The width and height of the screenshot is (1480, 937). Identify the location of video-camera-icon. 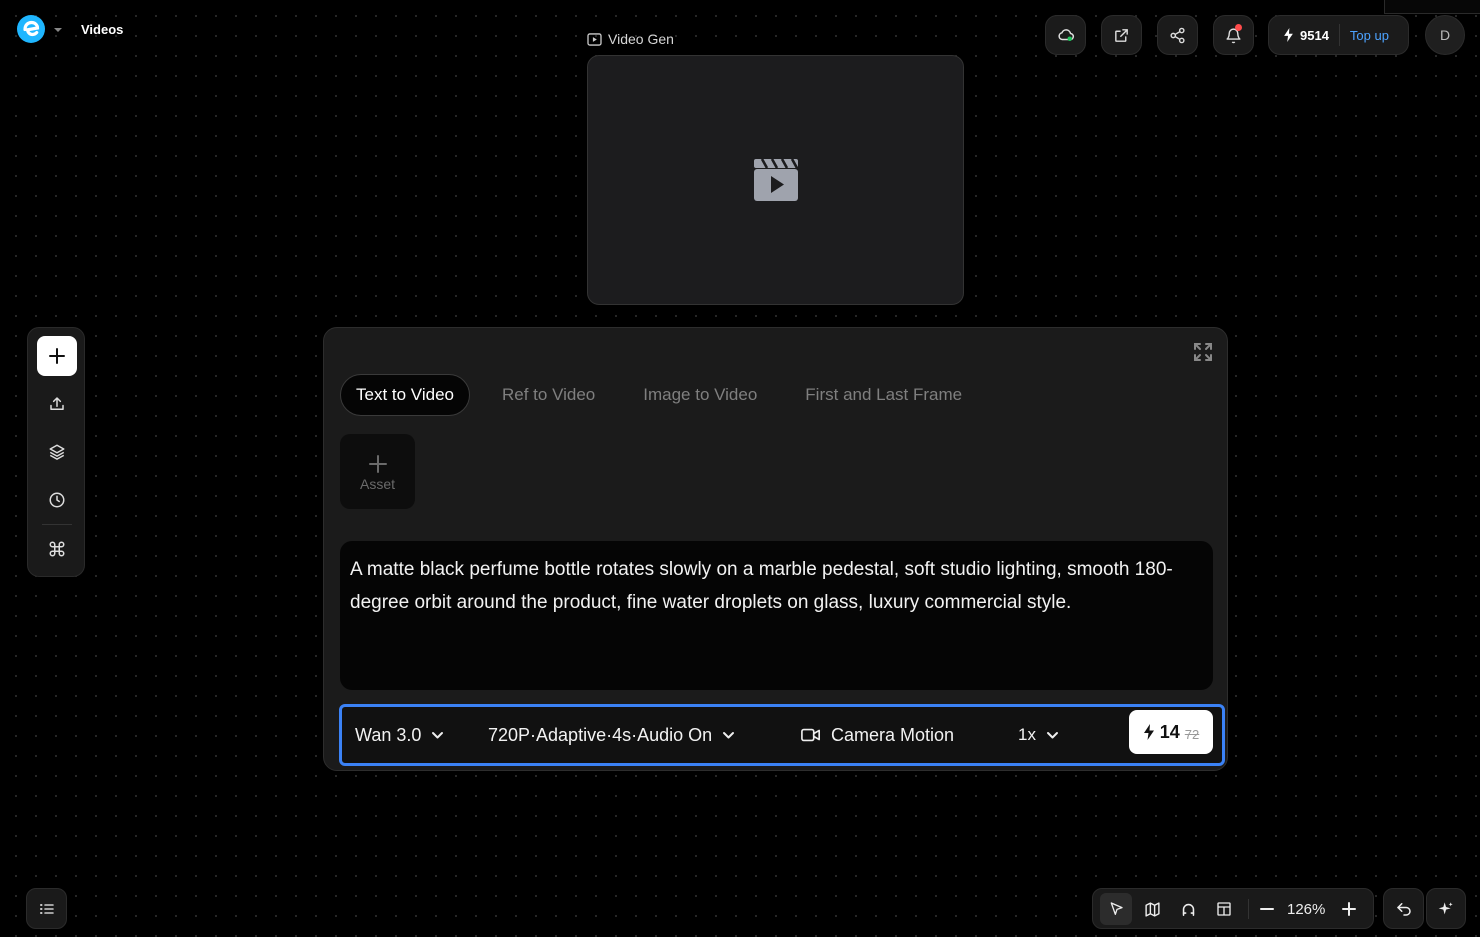
(811, 735).